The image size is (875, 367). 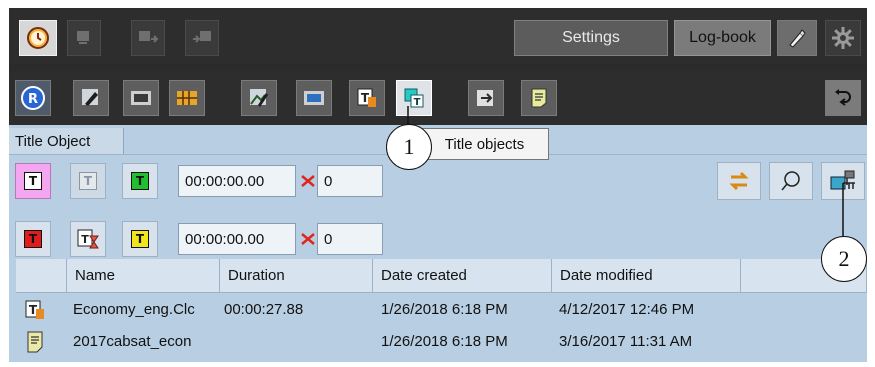 I want to click on callout-2: 2, so click(x=844, y=259).